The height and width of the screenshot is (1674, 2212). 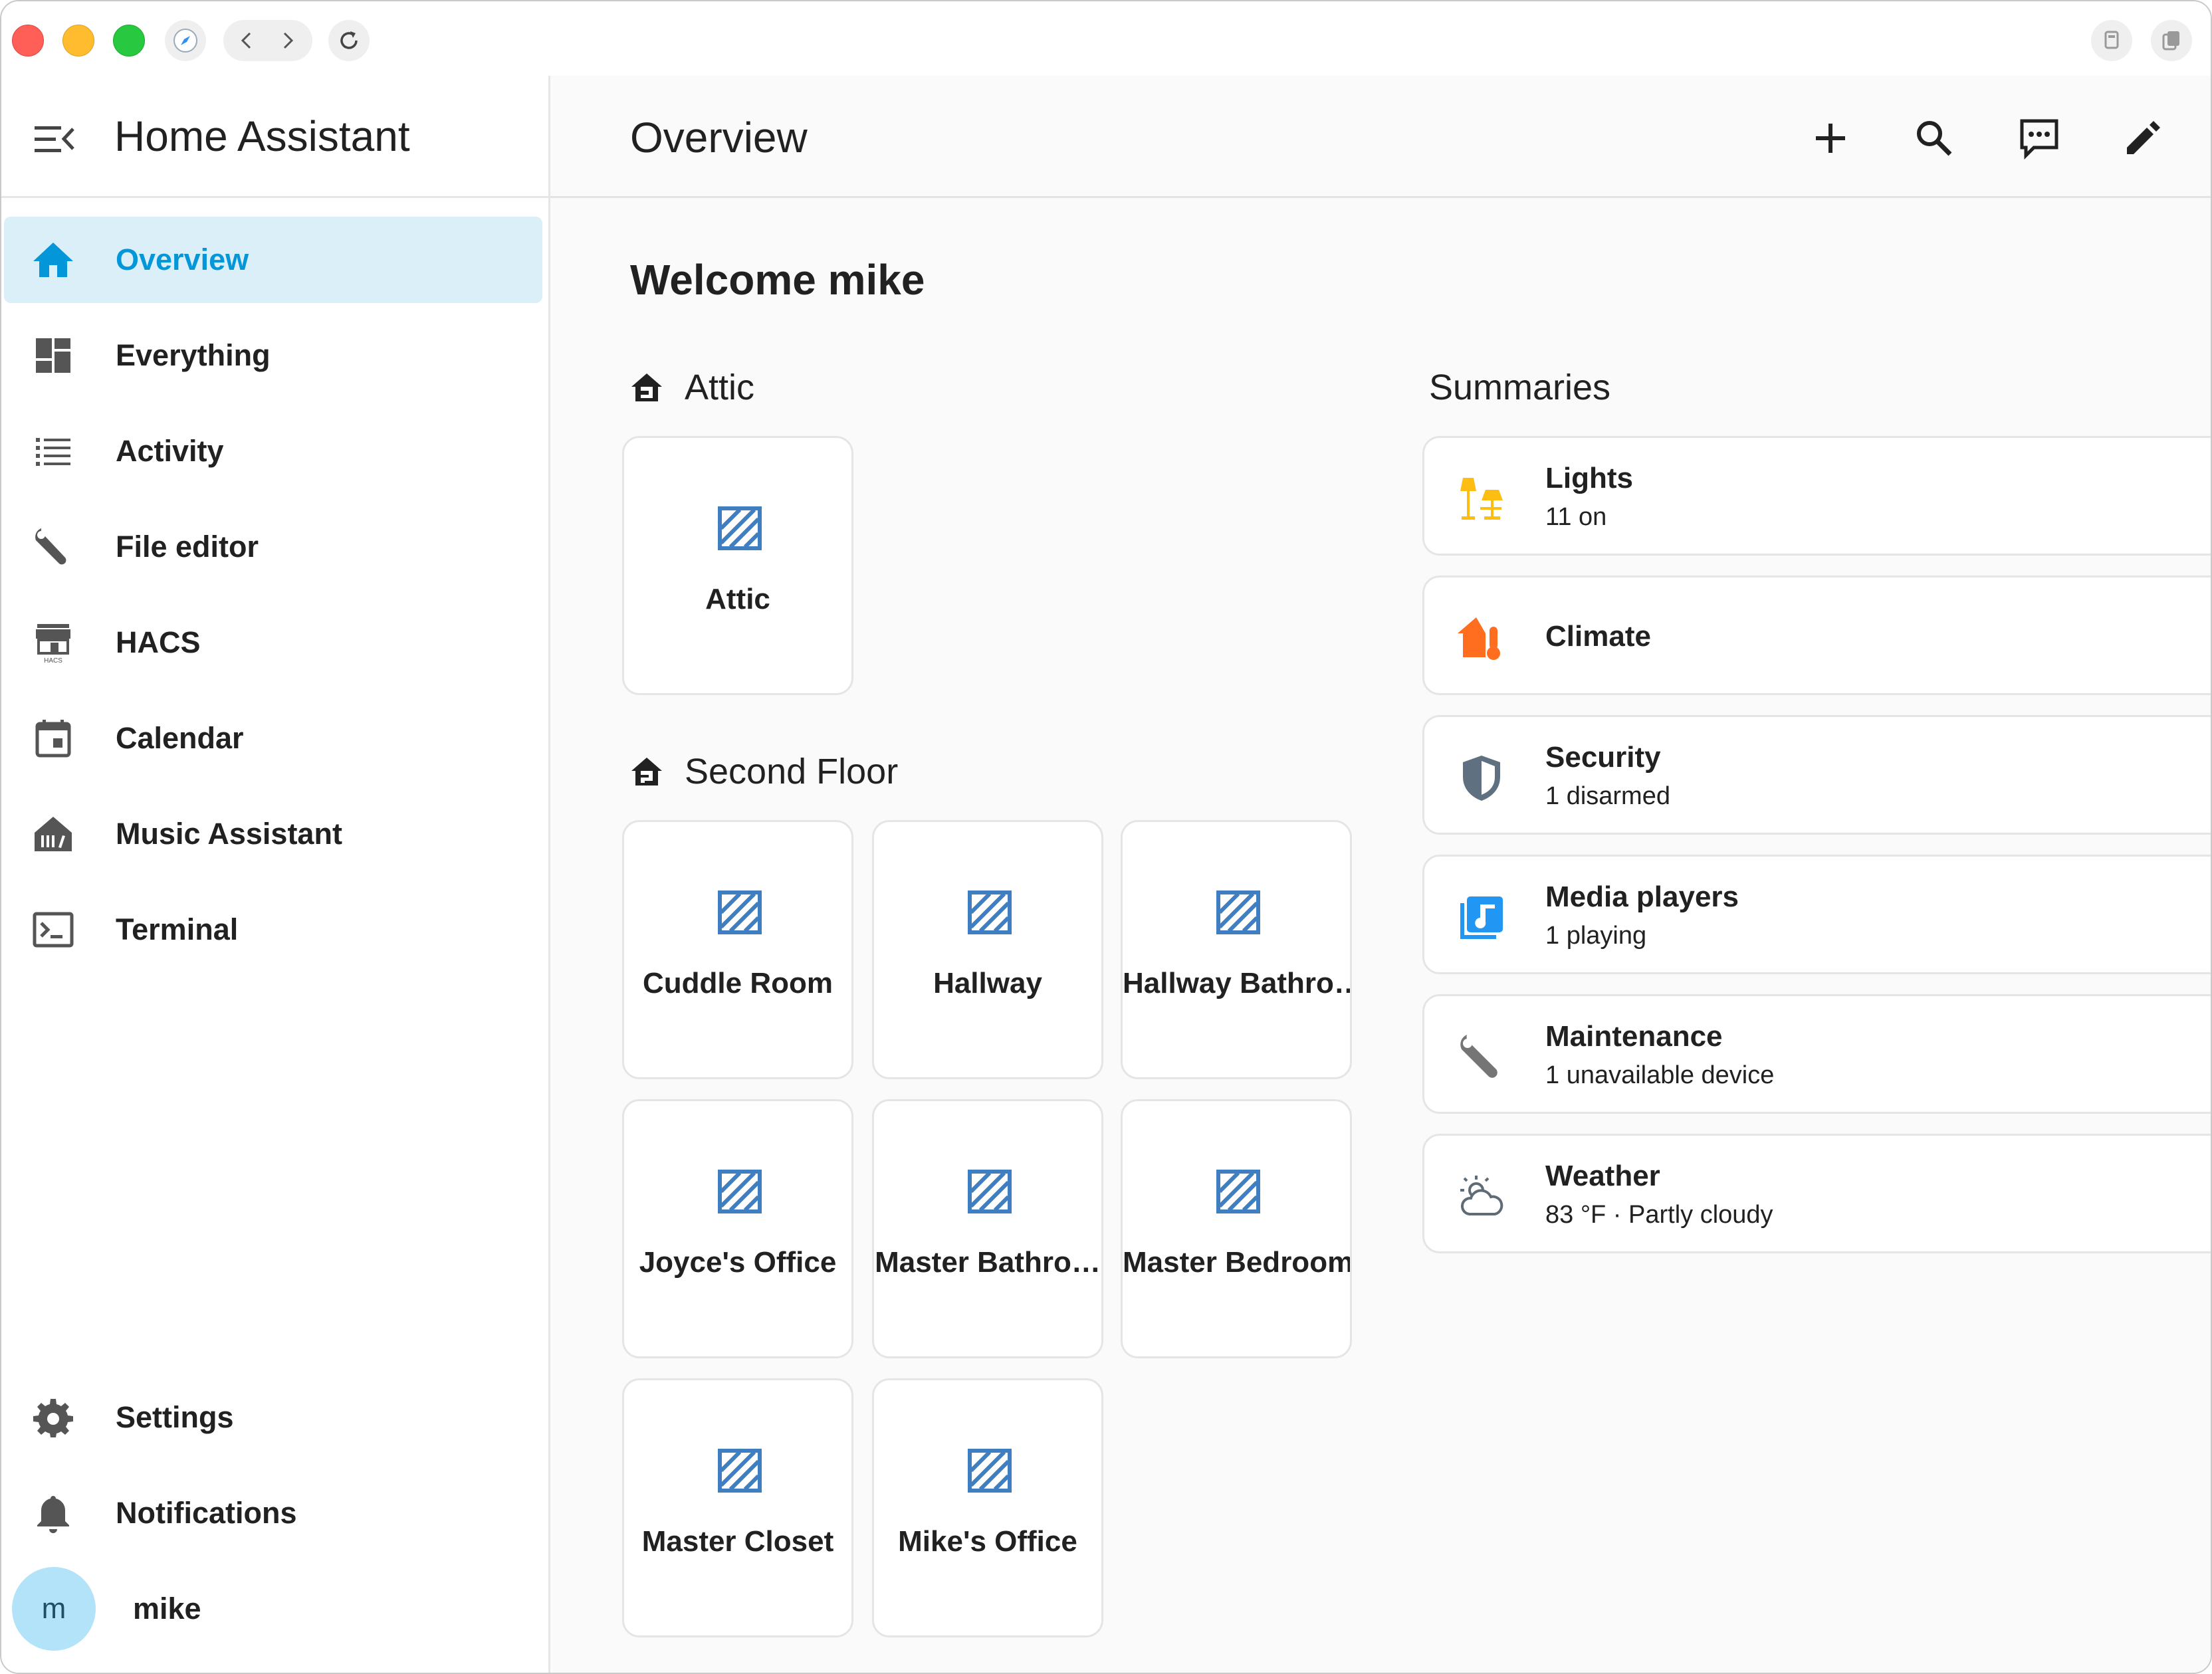 I want to click on summary-title: Security, so click(x=1603, y=757).